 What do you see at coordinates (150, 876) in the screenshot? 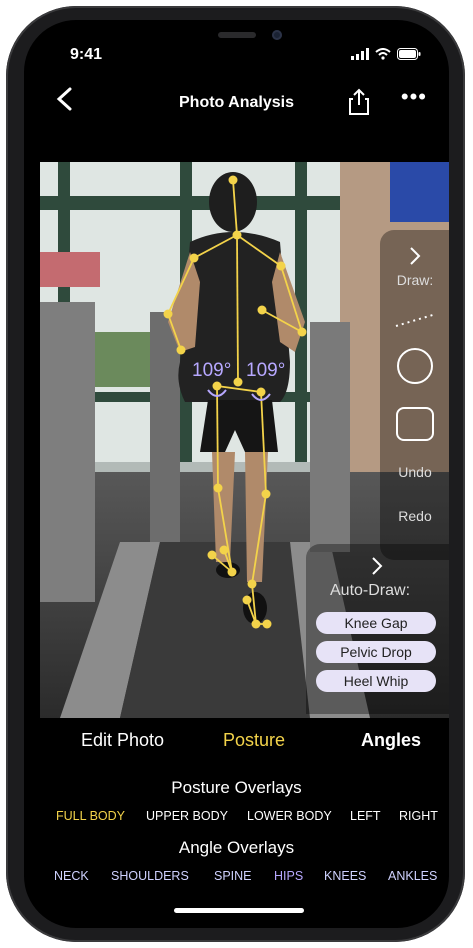
I see `angle-shoulders: SHOULDERS` at bounding box center [150, 876].